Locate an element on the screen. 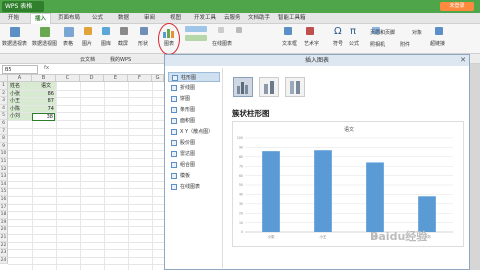 Image resolution: width=480 pixels, height=270 pixels. omega-icon: Ω is located at coordinates (338, 31).